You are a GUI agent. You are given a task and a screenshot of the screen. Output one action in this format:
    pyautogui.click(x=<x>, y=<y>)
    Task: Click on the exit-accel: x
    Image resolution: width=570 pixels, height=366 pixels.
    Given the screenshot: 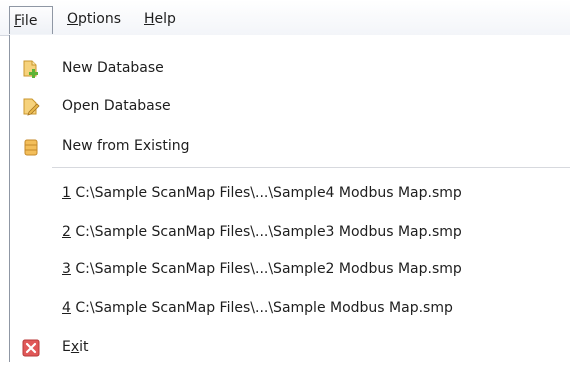 What is the action you would take?
    pyautogui.click(x=75, y=347)
    